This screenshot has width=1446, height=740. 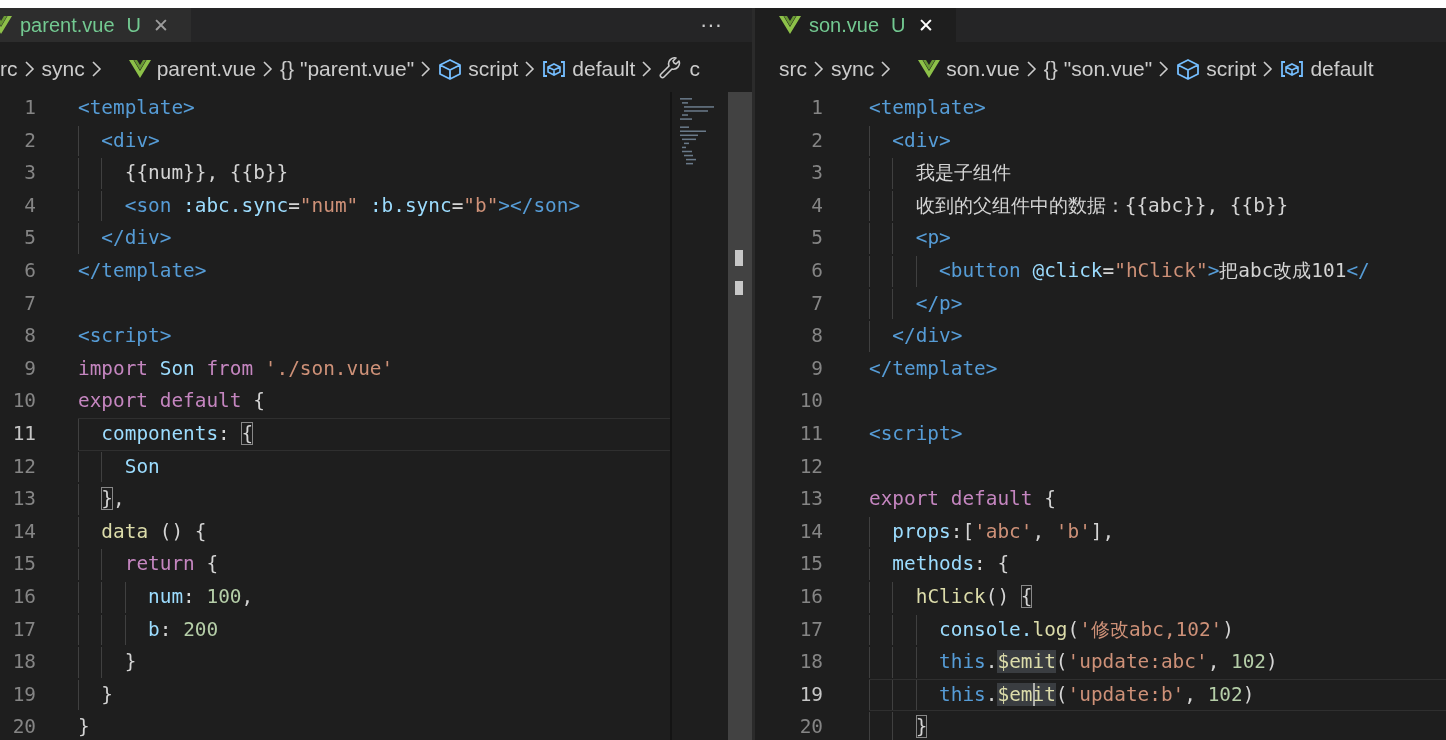 I want to click on code-line: components: {, so click(x=374, y=434).